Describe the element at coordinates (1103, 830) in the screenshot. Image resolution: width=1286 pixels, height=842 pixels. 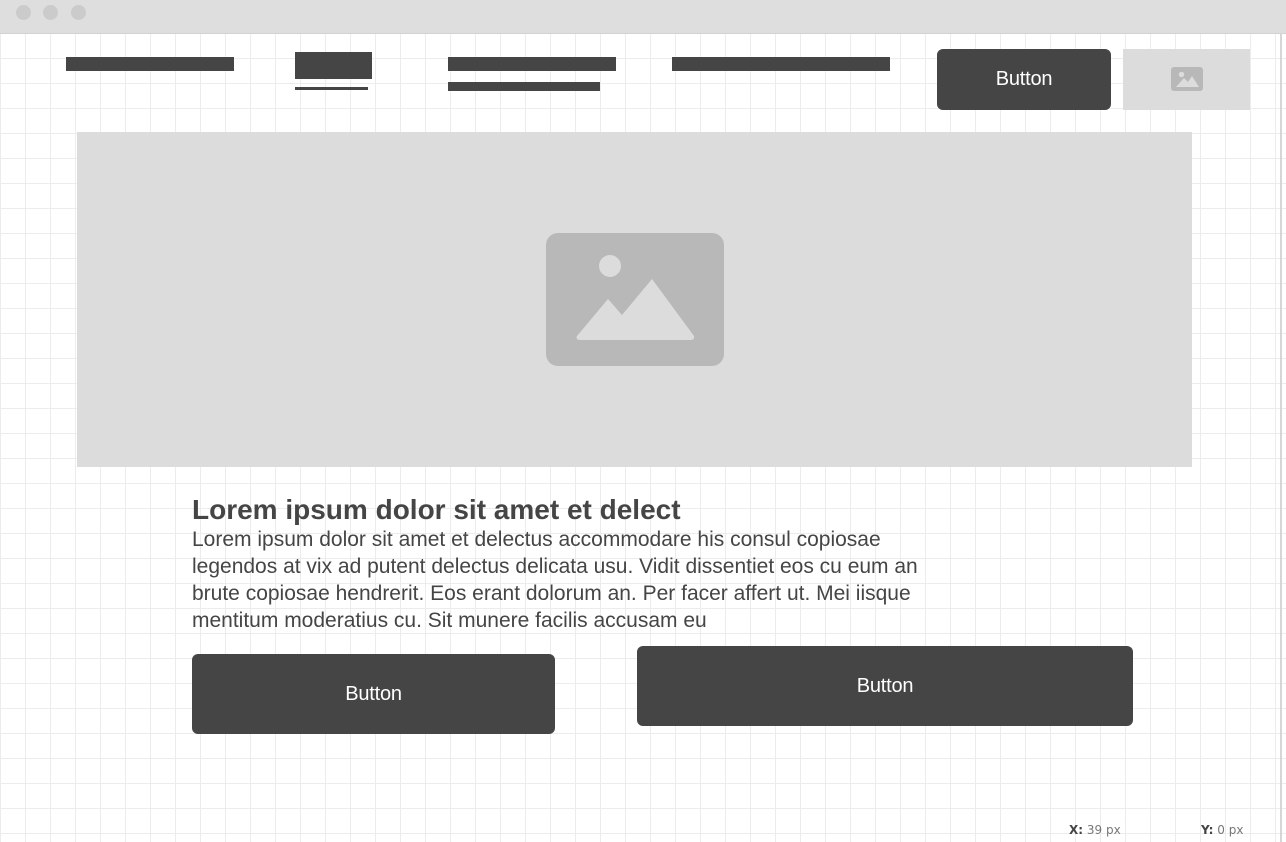
I see `x-value: 39 px` at that location.